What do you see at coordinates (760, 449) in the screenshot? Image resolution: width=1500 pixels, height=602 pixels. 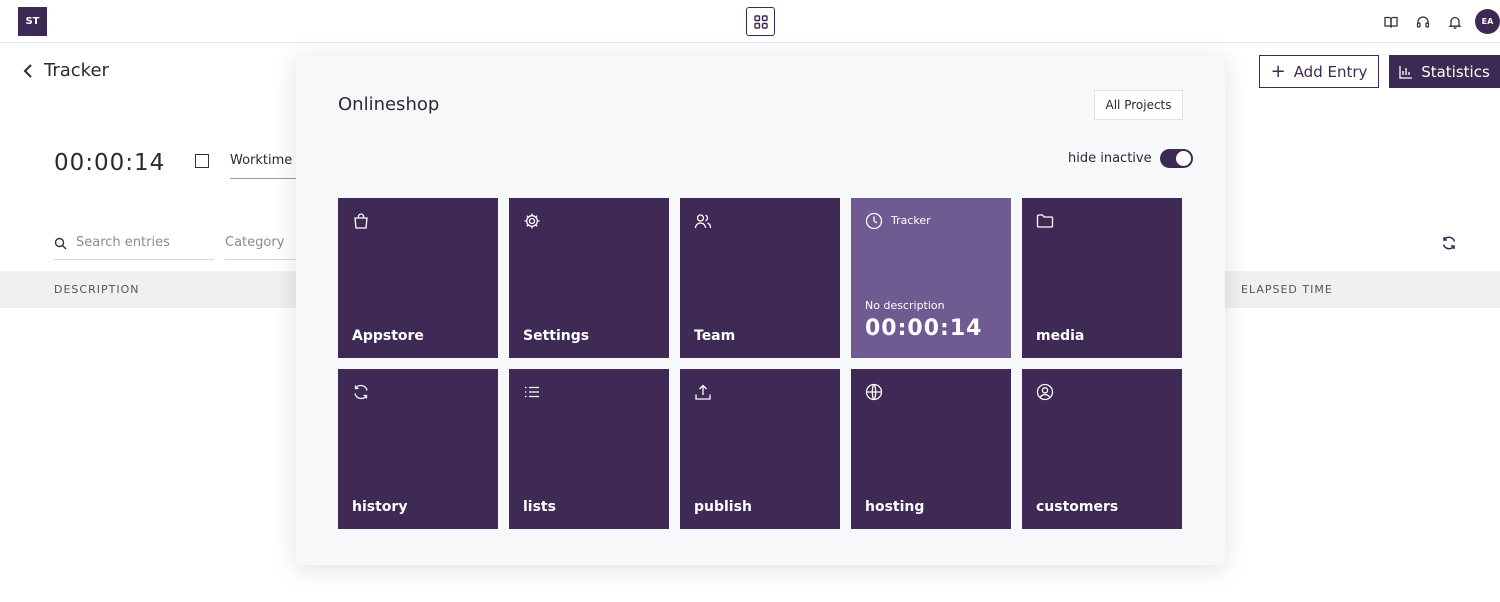 I see `tile-publish: publish` at bounding box center [760, 449].